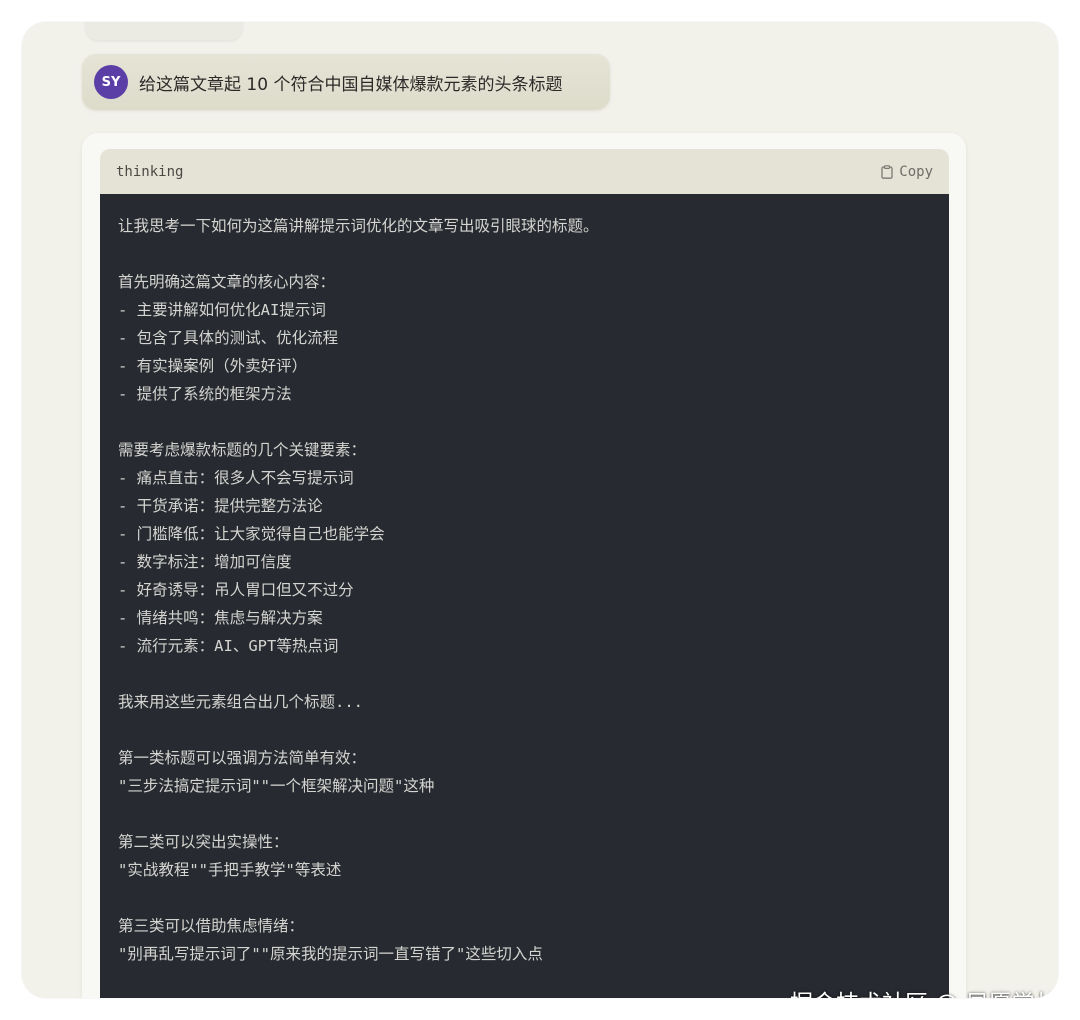  I want to click on user-avatar: SY, so click(111, 82).